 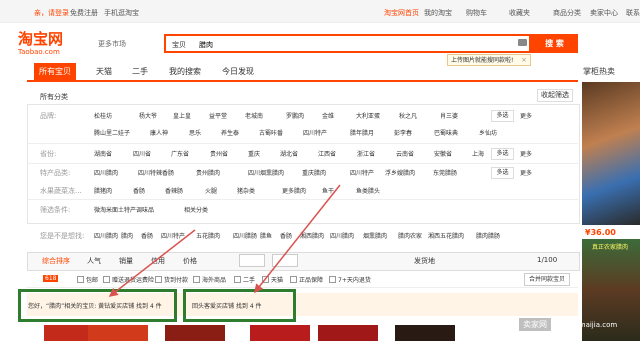 I want to click on hot-product-price: ¥36.00, so click(x=600, y=232).